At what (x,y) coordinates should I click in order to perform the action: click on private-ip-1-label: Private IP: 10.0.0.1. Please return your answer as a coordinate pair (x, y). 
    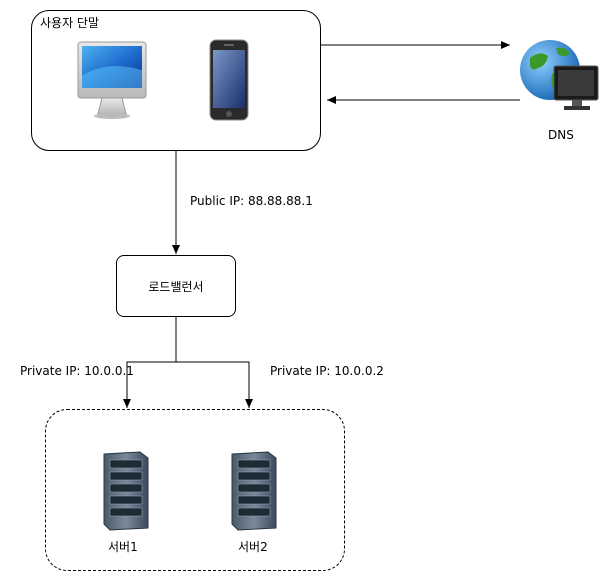
    Looking at the image, I should click on (77, 371).